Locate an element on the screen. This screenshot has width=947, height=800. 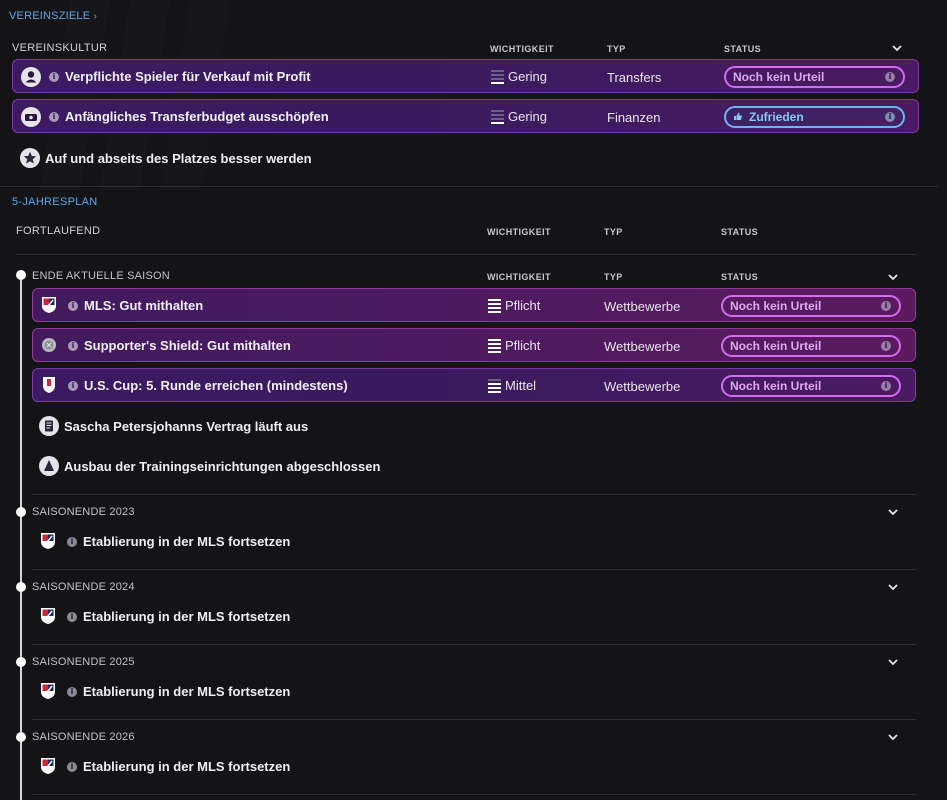
goal-title: Supporter's Shield: Gut mithalten is located at coordinates (187, 345).